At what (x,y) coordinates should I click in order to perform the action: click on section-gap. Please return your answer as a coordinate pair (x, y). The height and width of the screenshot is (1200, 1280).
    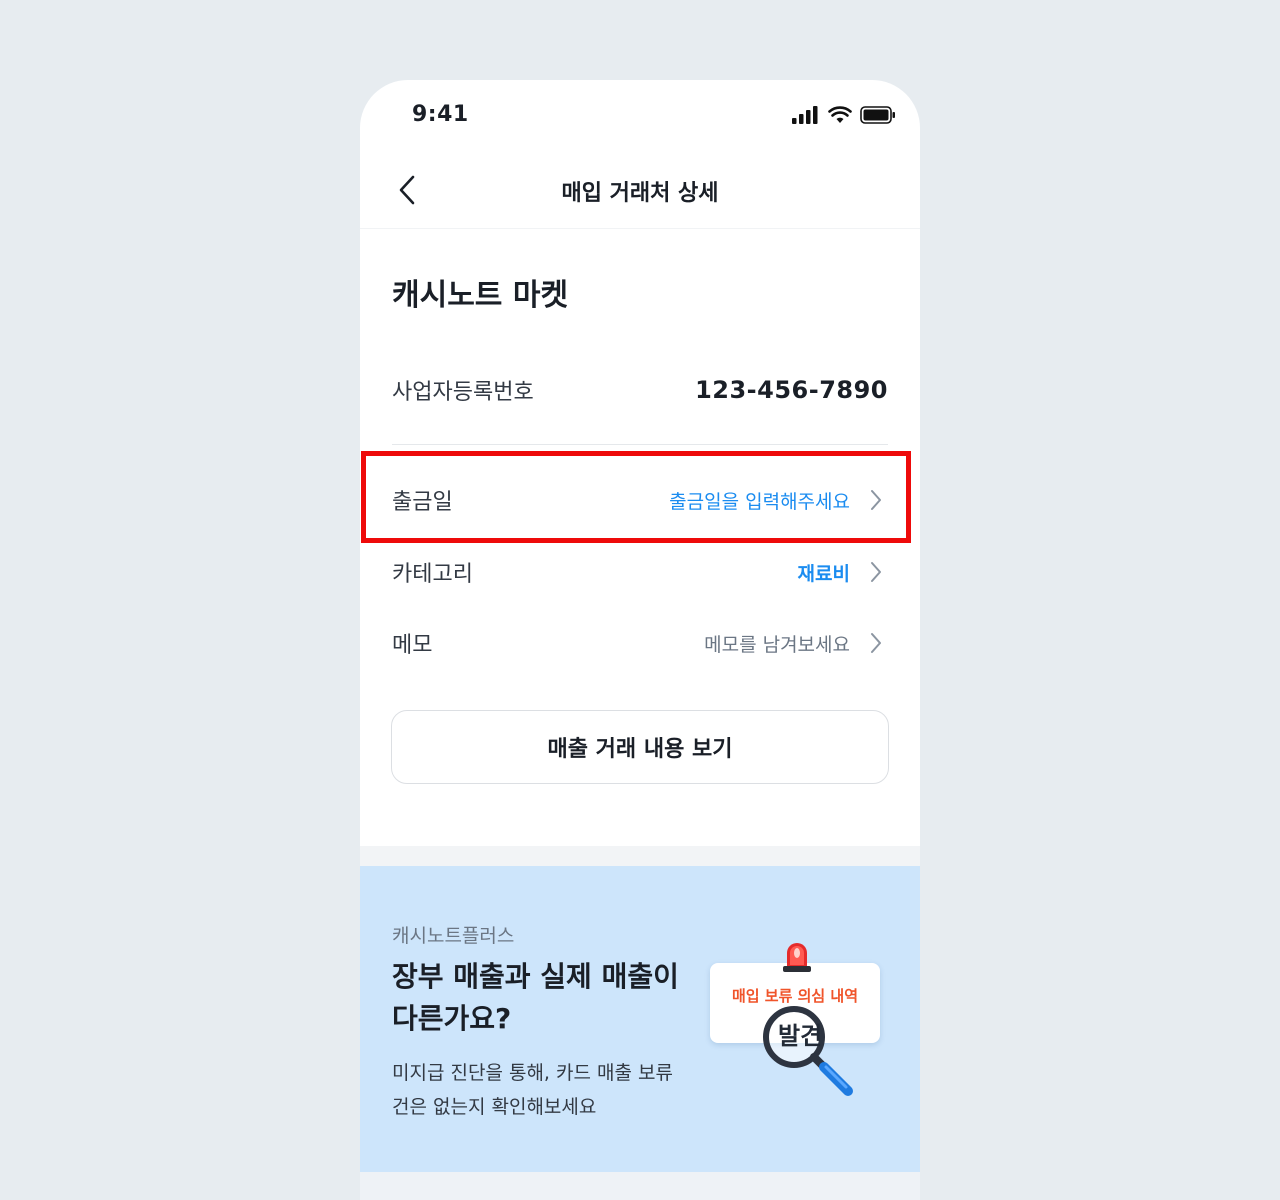
    Looking at the image, I should click on (640, 856).